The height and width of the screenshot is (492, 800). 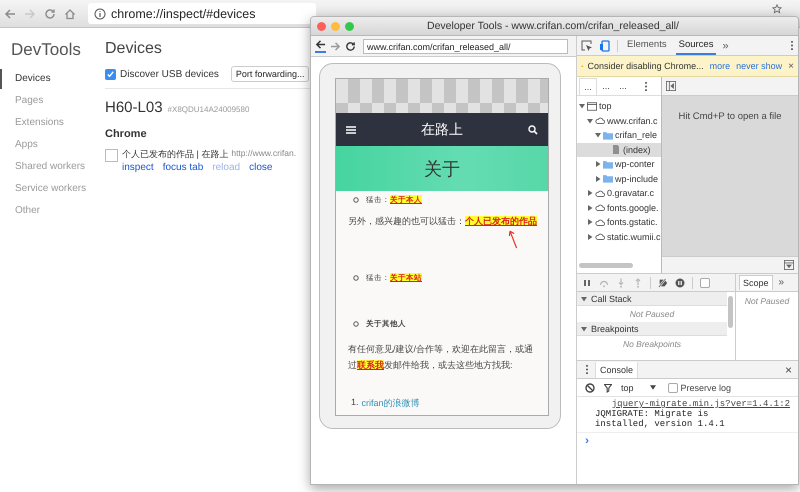 I want to click on tree-item: top, so click(x=619, y=106).